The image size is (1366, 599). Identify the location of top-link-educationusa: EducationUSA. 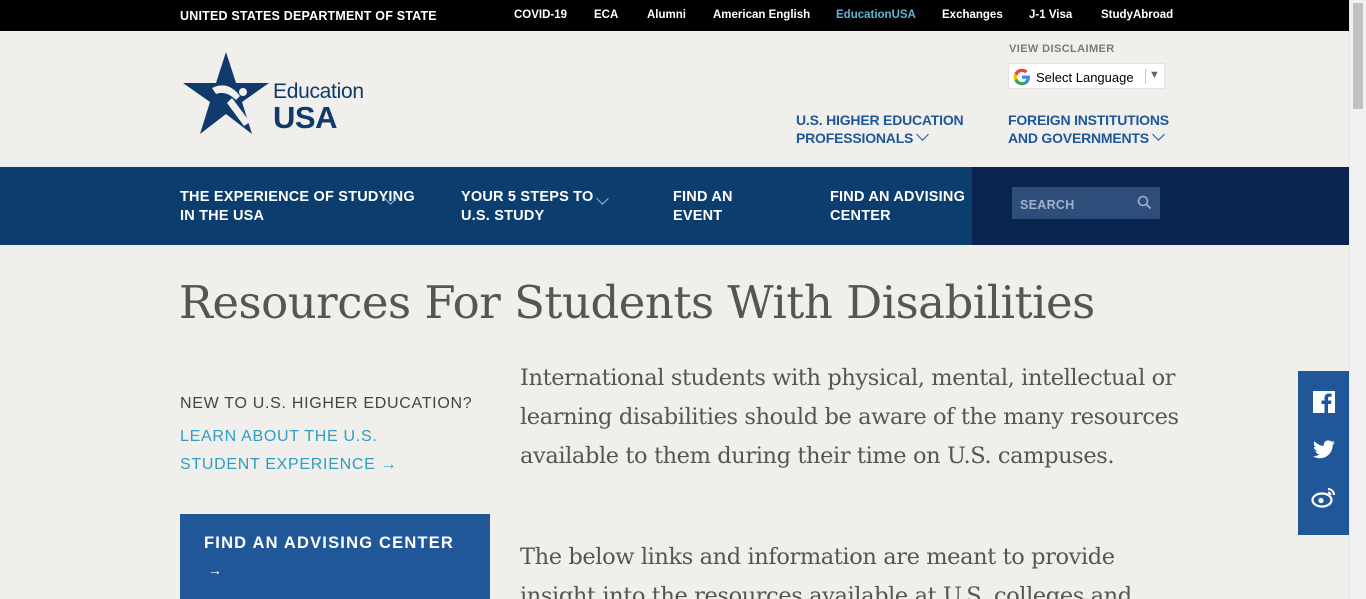
(876, 15).